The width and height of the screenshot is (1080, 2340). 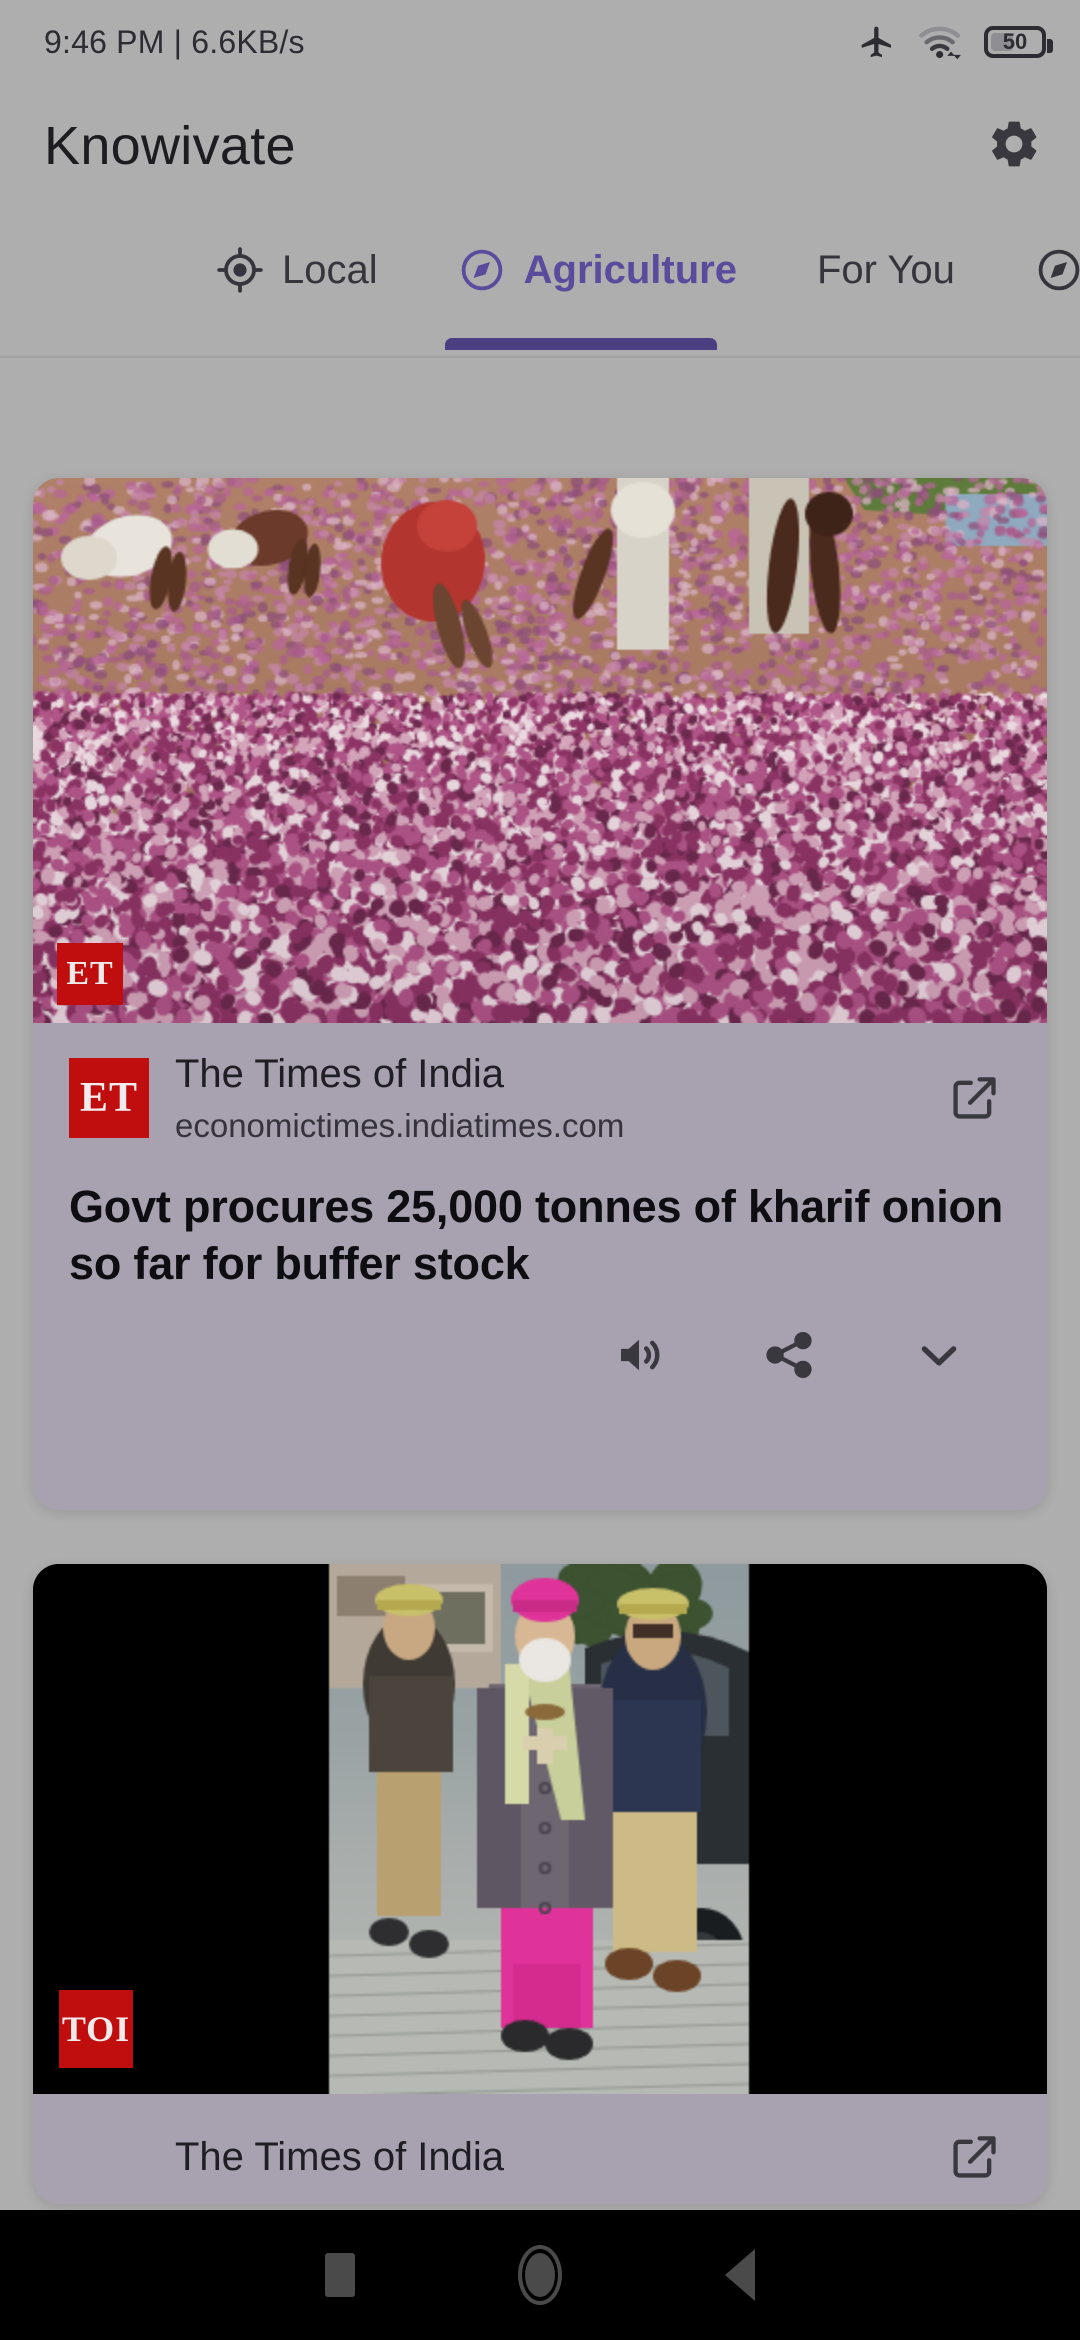 I want to click on tab-bar-divider, so click(x=540, y=357).